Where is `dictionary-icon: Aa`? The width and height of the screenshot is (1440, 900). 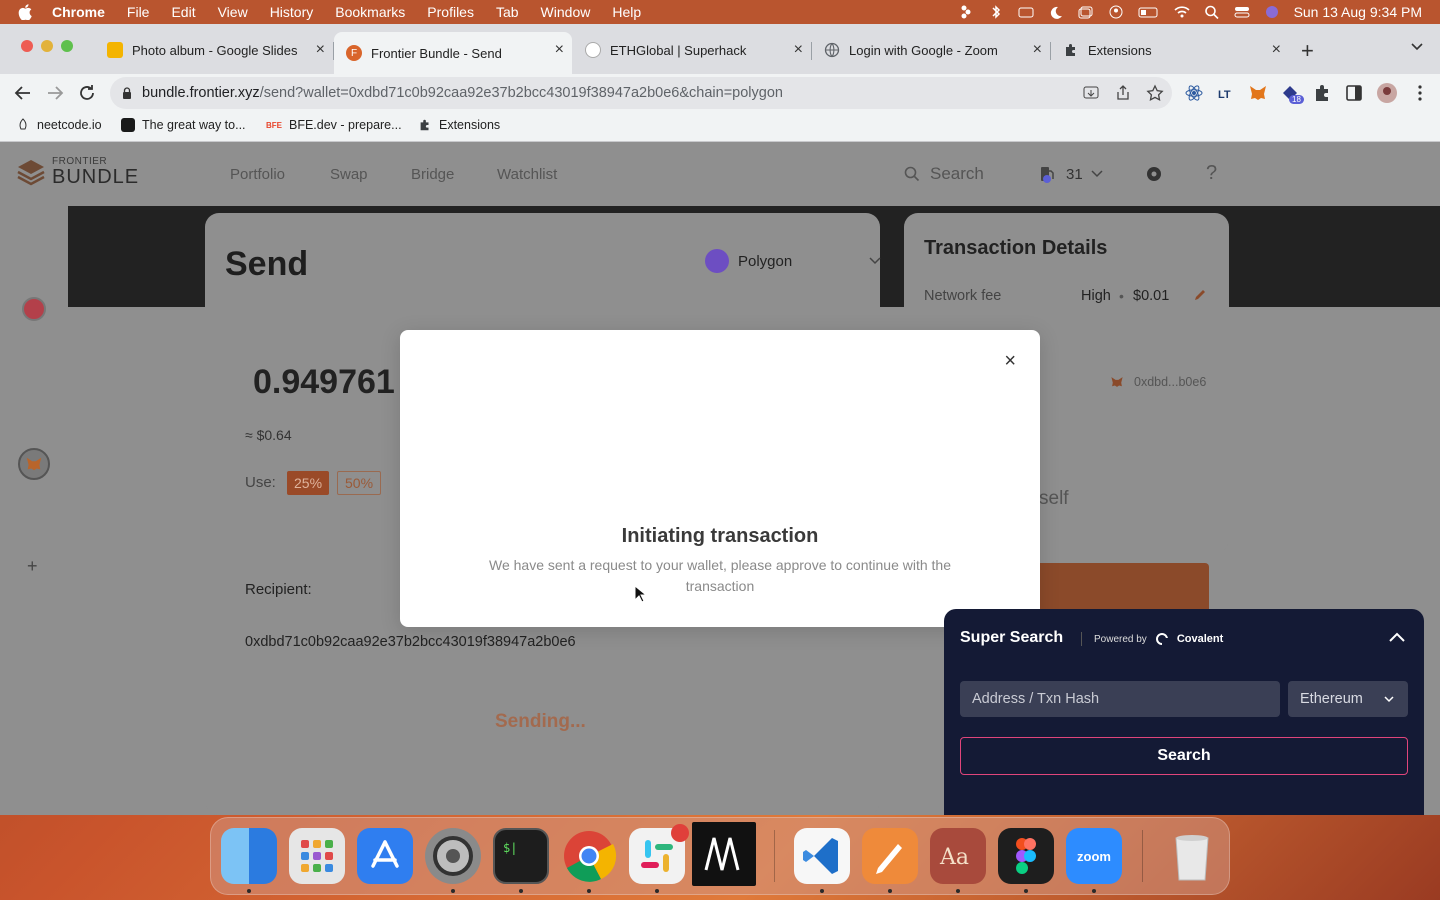
dictionary-icon: Aa is located at coordinates (958, 856).